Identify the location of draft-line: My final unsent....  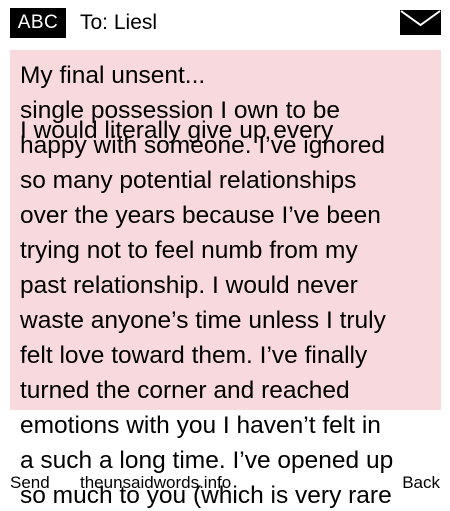
(113, 75).